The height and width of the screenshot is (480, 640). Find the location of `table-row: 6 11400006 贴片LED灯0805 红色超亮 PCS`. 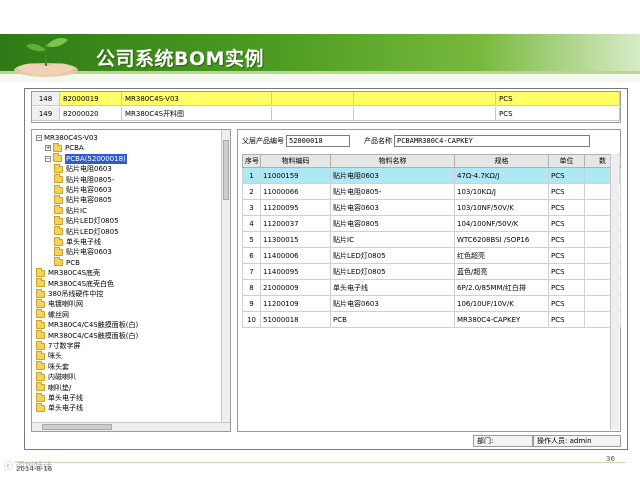

table-row: 6 11400006 贴片LED灯0805 红色超亮 PCS is located at coordinates (431, 255).